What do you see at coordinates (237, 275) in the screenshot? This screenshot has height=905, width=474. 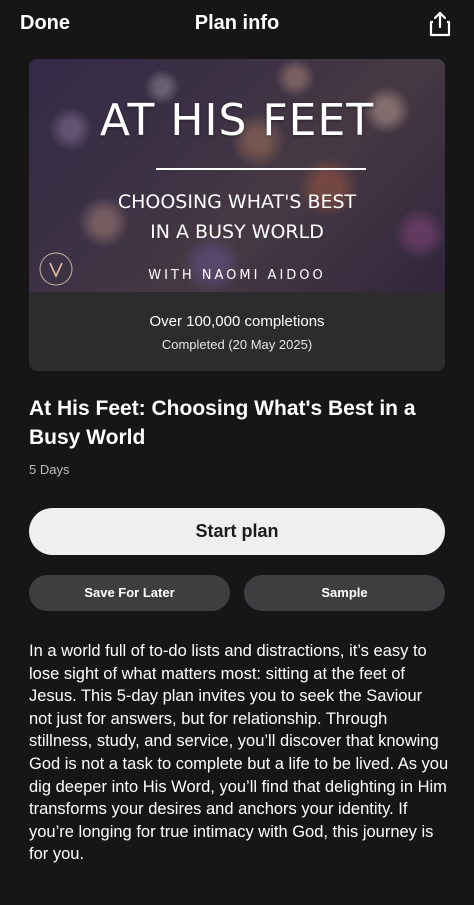 I see `cover-author: WITH NAOMI AIDOO` at bounding box center [237, 275].